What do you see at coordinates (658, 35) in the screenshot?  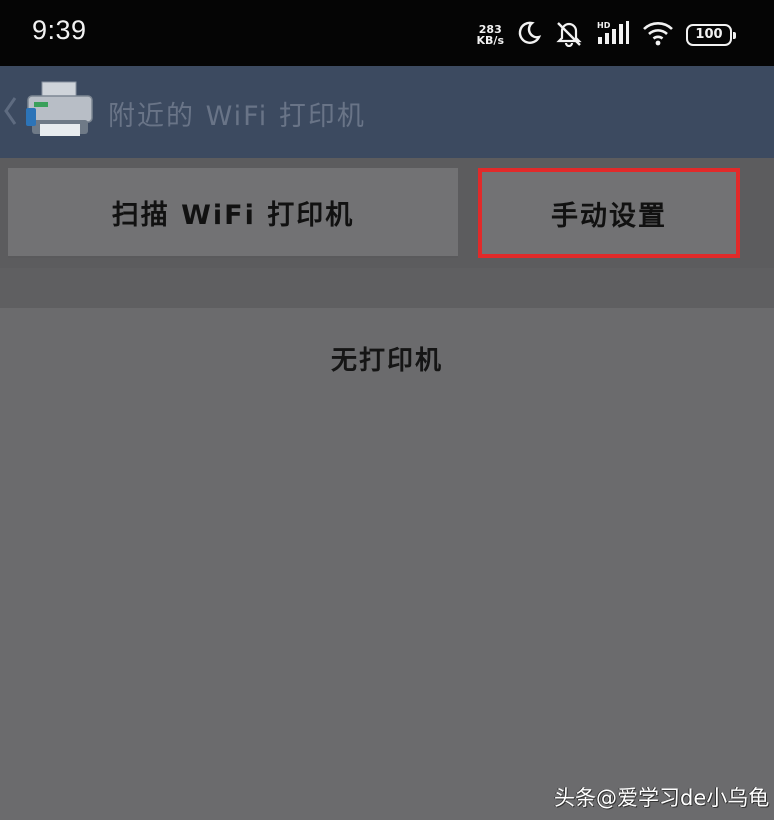 I see `wifi-icon` at bounding box center [658, 35].